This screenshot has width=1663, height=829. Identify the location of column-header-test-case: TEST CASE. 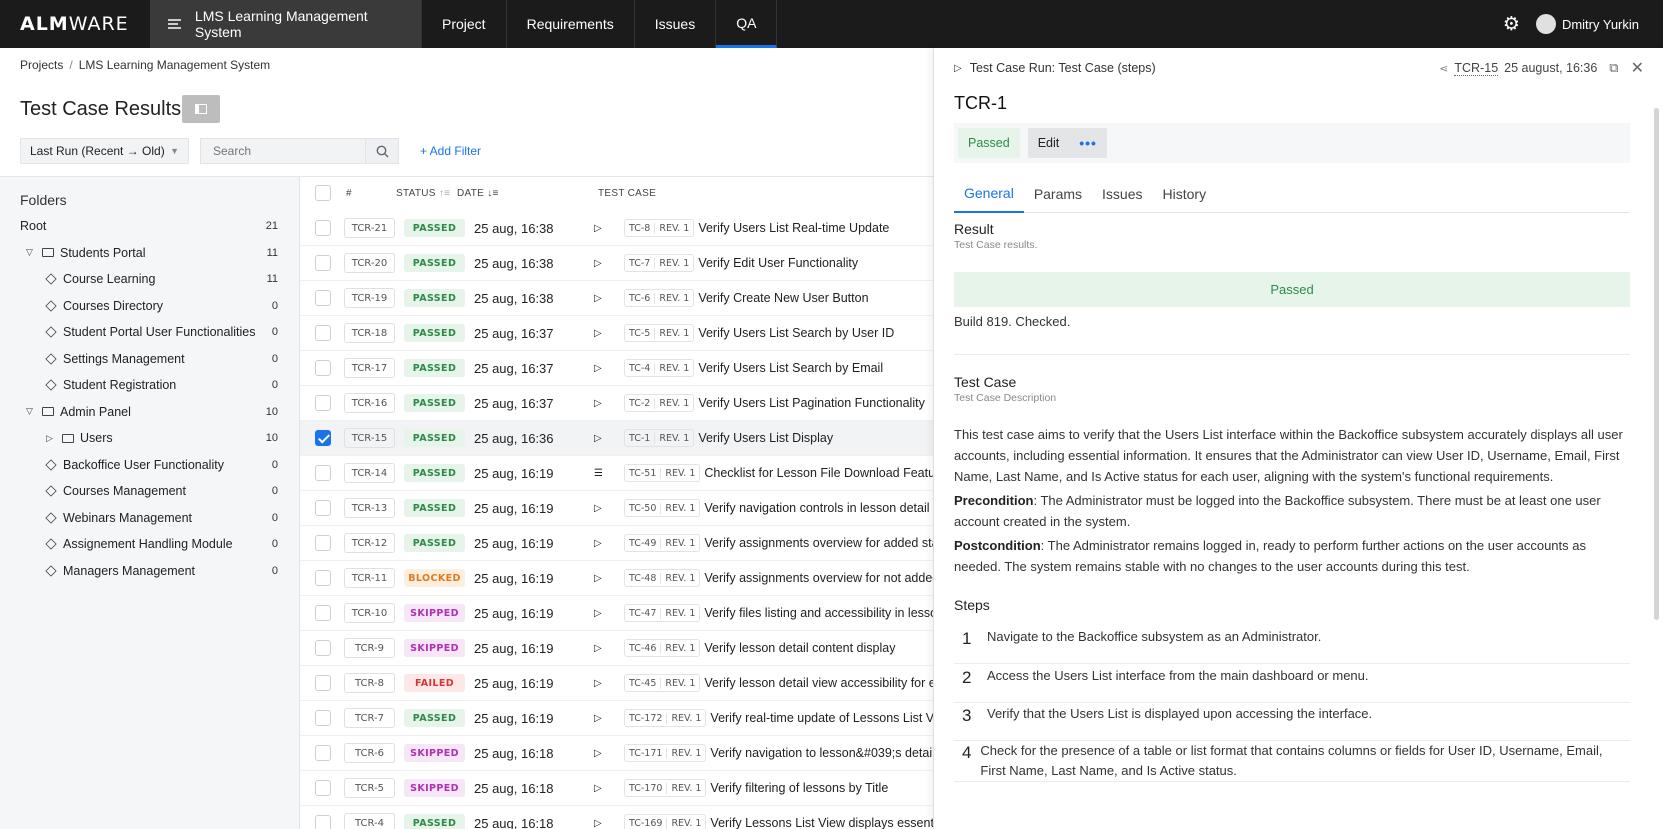
(627, 193).